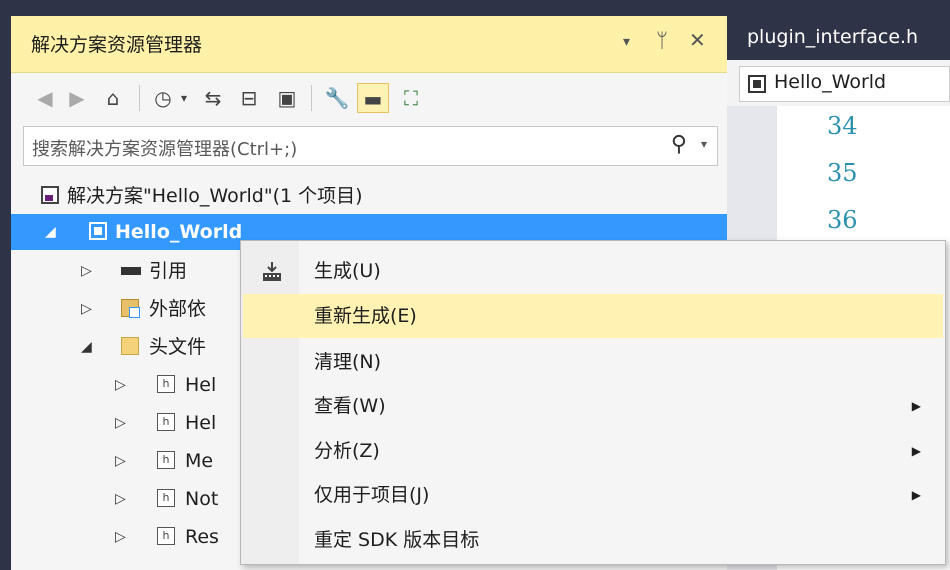 The width and height of the screenshot is (950, 570). Describe the element at coordinates (365, 316) in the screenshot. I see `menu-item-label: 重新生成(E)` at that location.